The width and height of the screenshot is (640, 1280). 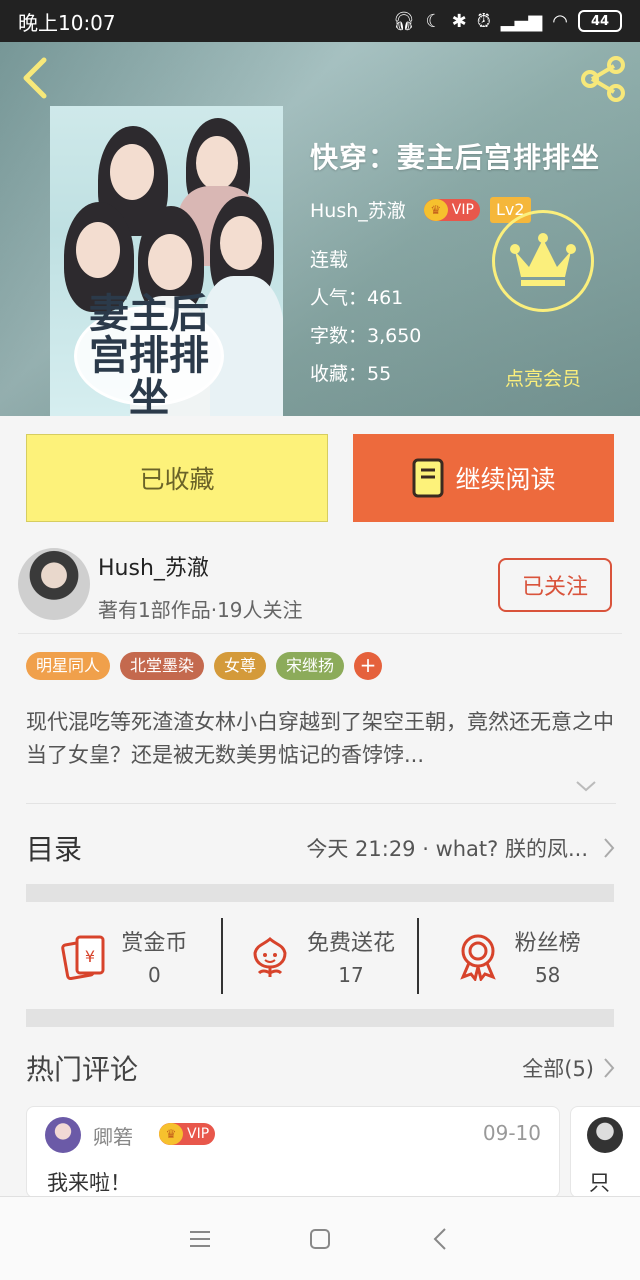 What do you see at coordinates (600, 21) in the screenshot?
I see `battery-icon: 44` at bounding box center [600, 21].